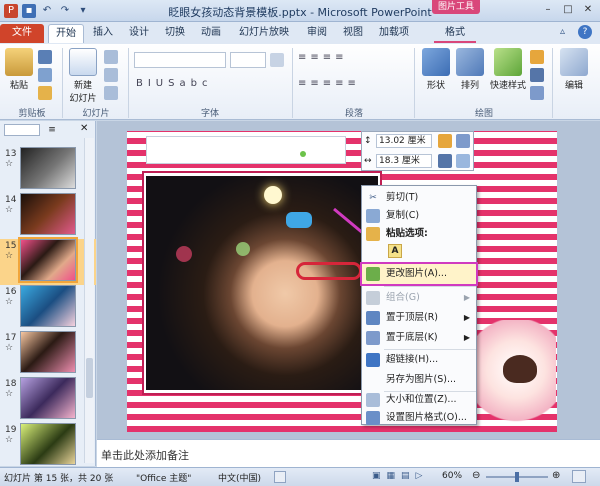  What do you see at coordinates (455, 33) in the screenshot?
I see `tab-format: 格式` at bounding box center [455, 33].